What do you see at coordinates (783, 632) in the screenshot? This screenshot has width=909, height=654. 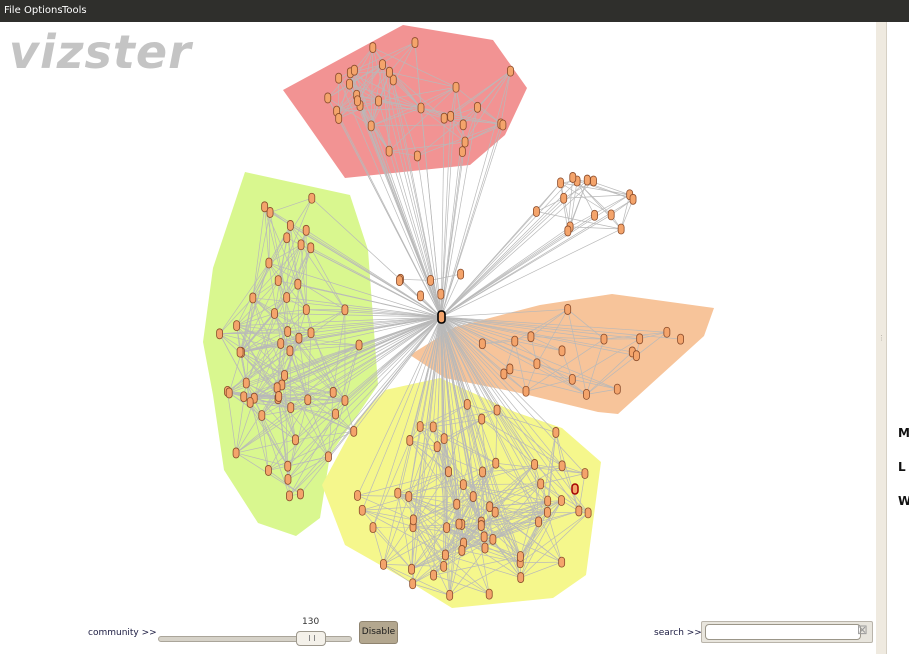 I see `search-input` at bounding box center [783, 632].